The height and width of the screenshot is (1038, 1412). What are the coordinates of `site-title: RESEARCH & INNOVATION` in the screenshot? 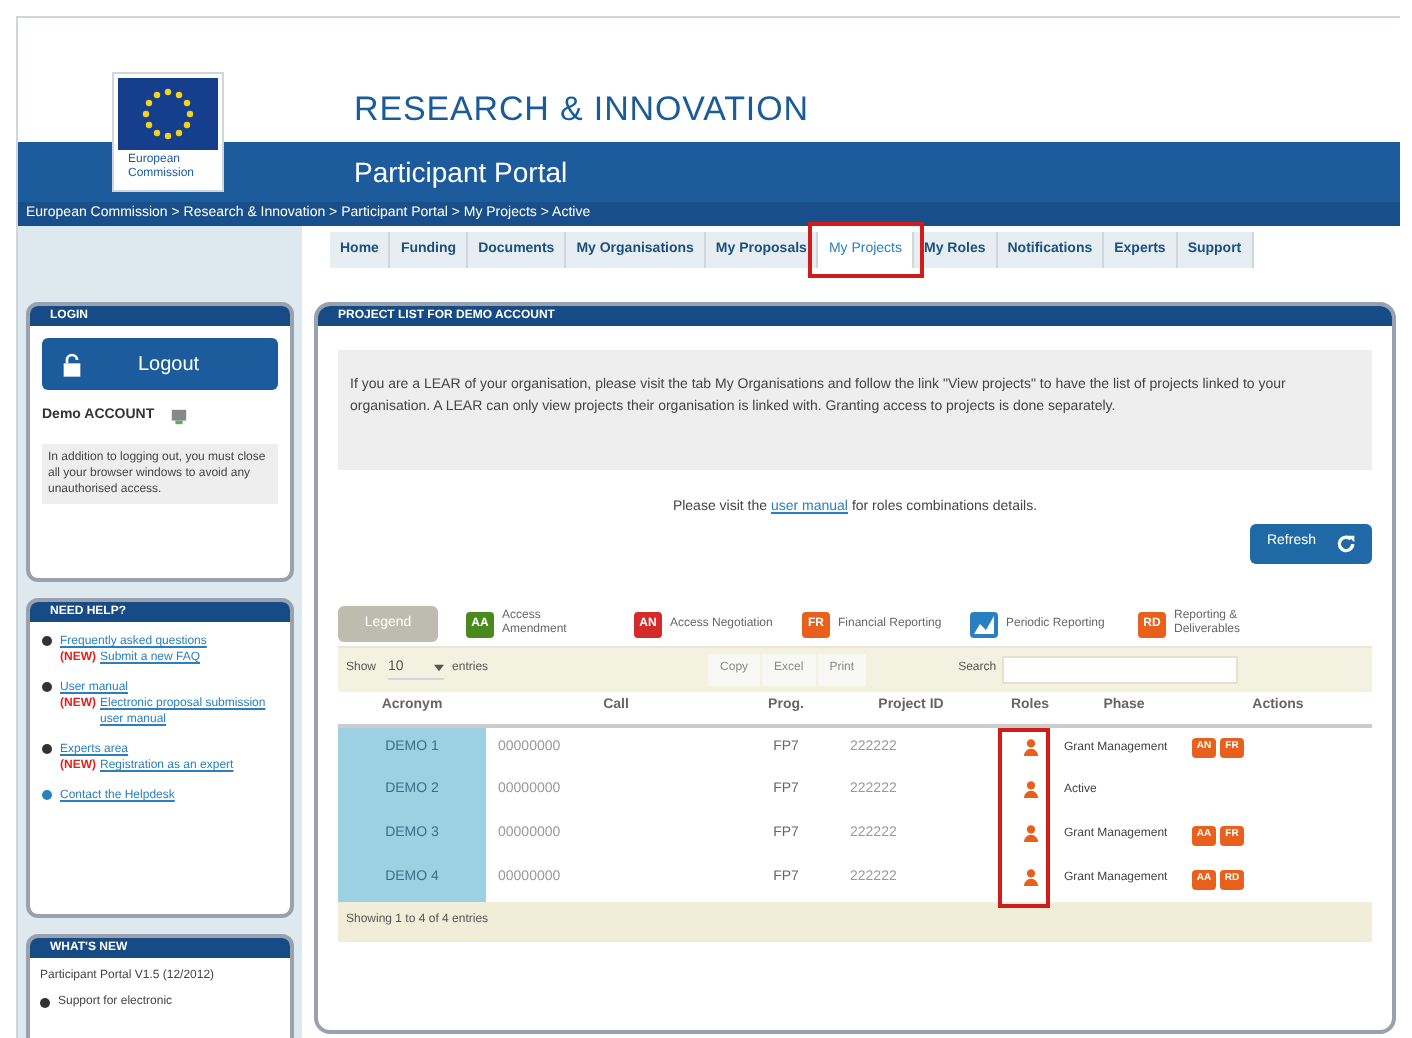 It's located at (581, 109).